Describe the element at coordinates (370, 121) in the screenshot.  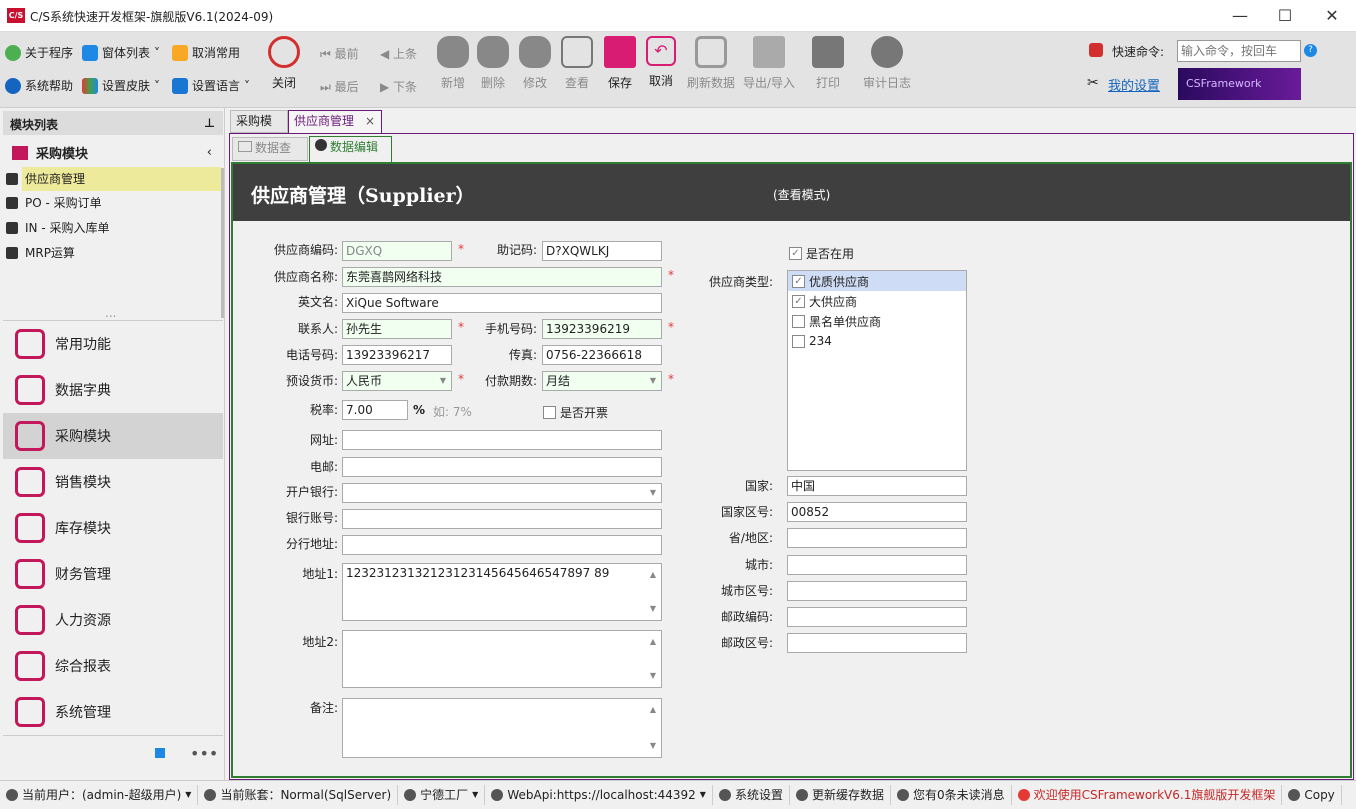
I see `close-tab-icon: ×` at that location.